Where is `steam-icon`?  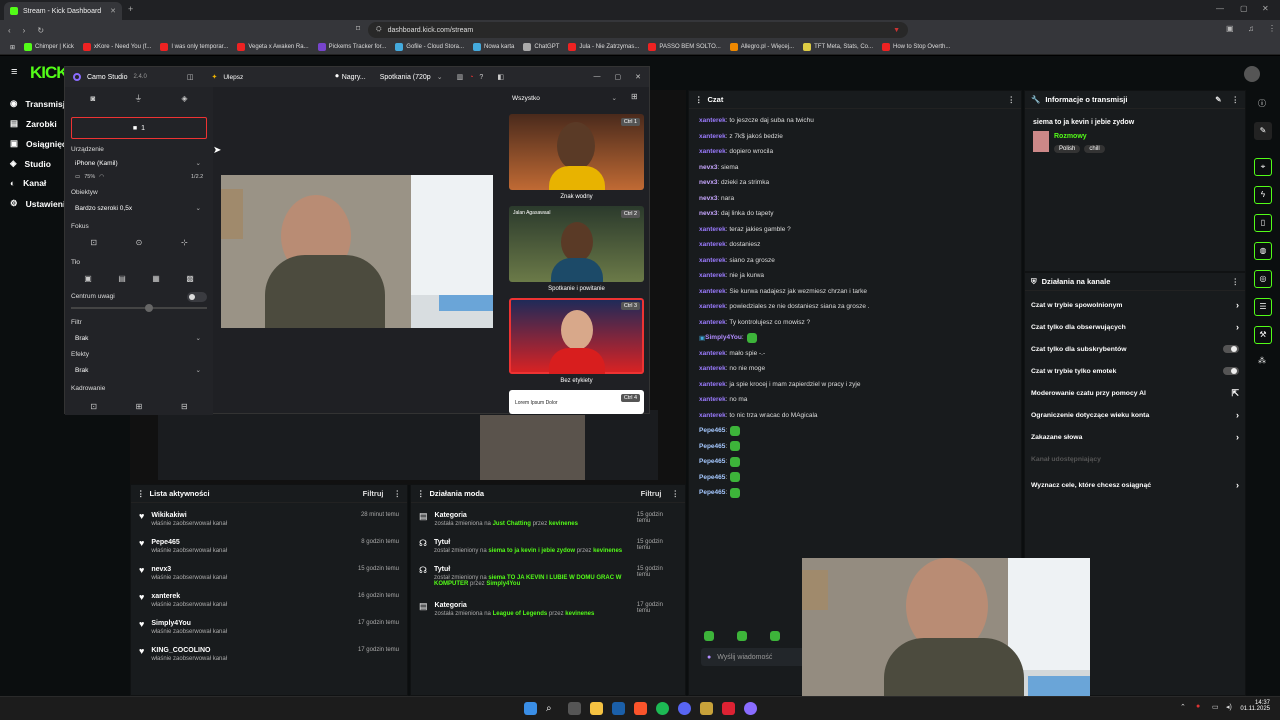
steam-icon is located at coordinates (618, 708).